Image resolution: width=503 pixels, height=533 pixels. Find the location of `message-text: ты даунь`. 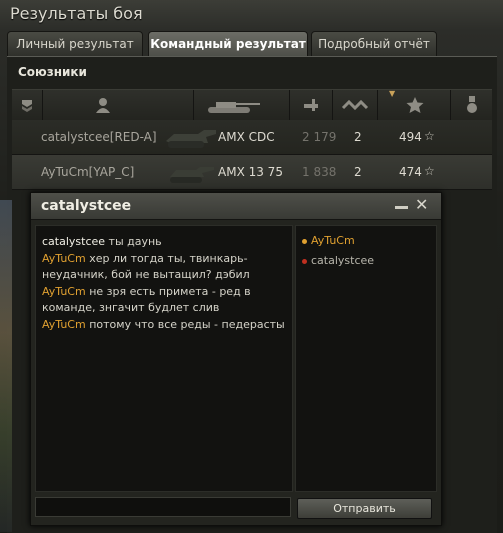

message-text: ты даунь is located at coordinates (133, 241).